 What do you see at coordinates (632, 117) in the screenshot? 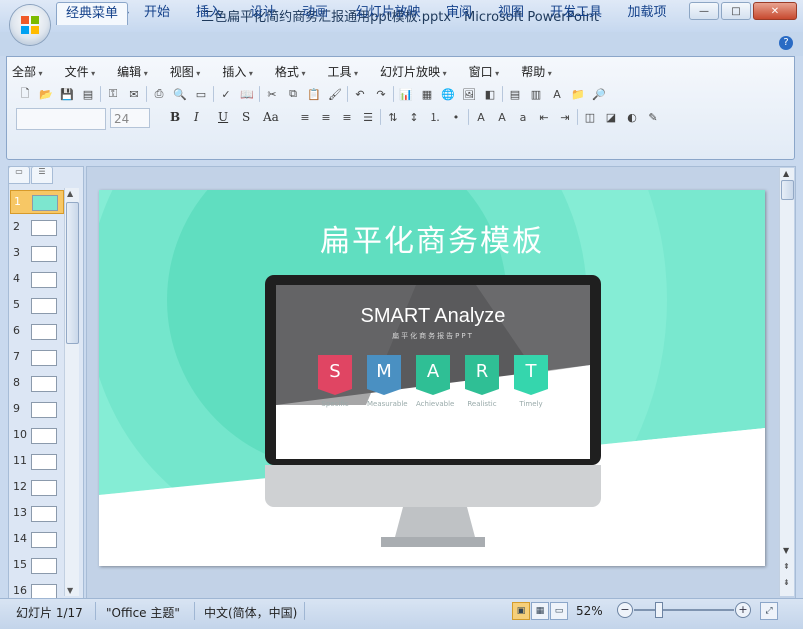
I see `shape-fill-icon: ◐` at bounding box center [632, 117].